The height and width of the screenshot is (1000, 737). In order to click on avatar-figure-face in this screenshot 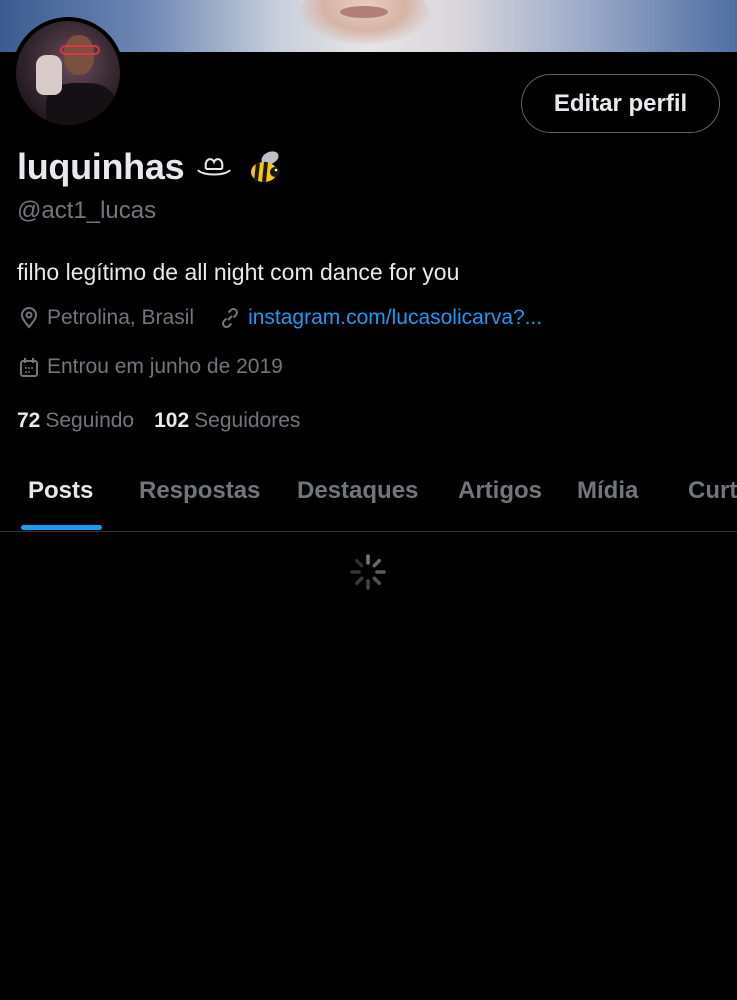, I will do `click(79, 55)`.